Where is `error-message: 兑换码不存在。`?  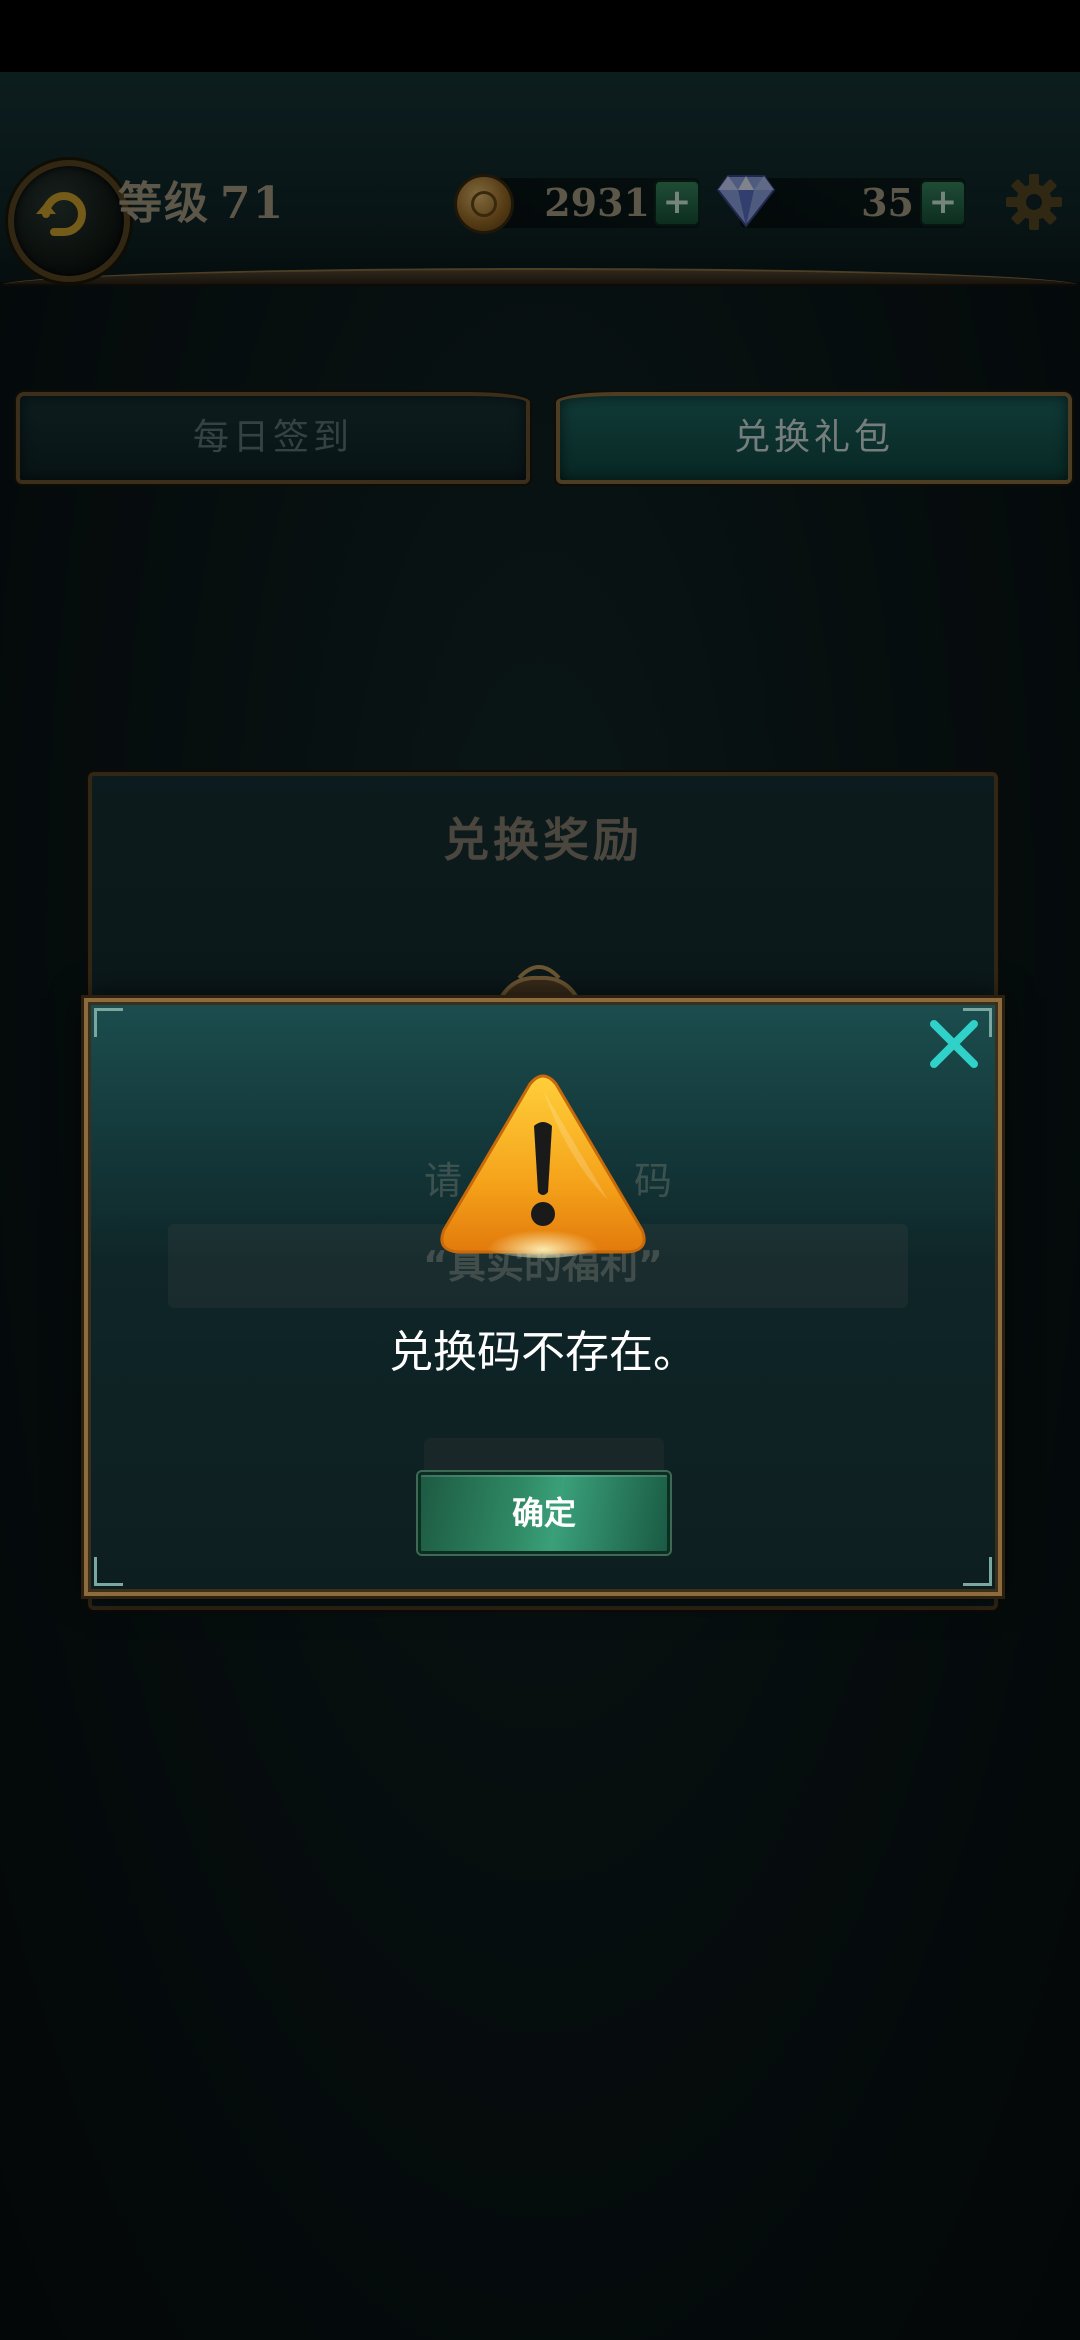
error-message: 兑换码不存在。 is located at coordinates (543, 1352).